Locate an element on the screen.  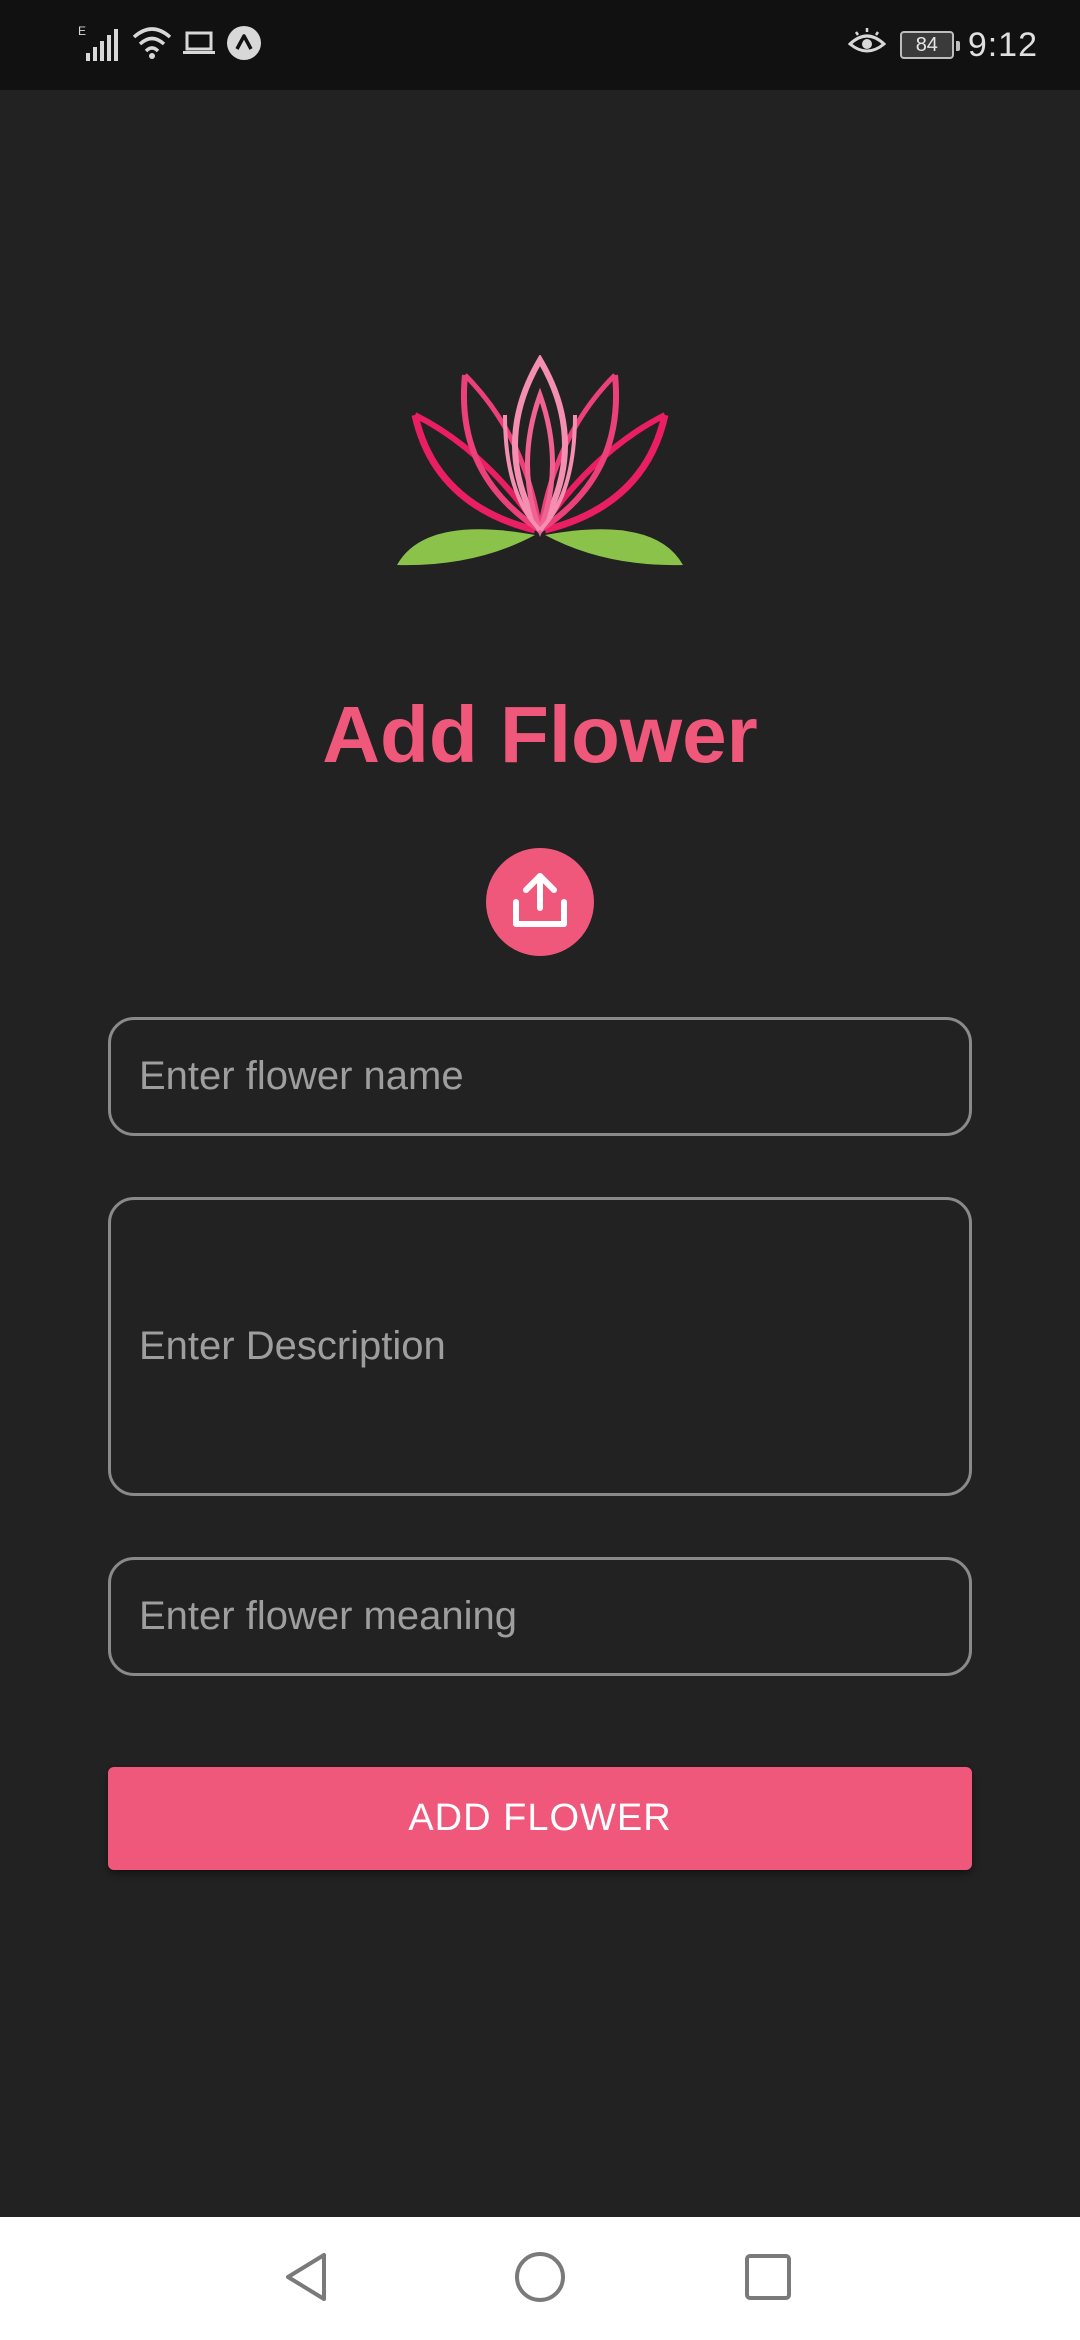
home-icon is located at coordinates (540, 2279).